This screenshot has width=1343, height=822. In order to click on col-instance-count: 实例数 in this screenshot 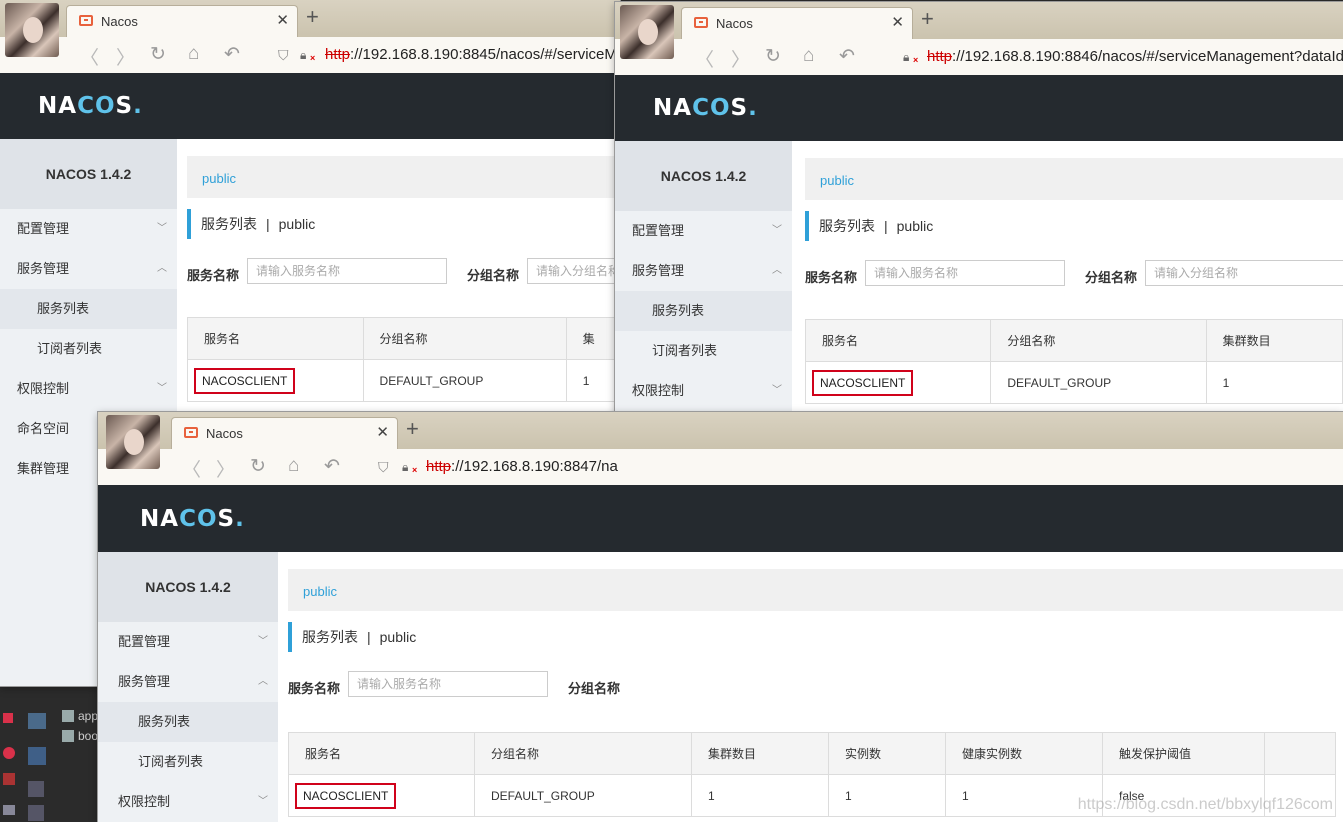, I will do `click(887, 753)`.